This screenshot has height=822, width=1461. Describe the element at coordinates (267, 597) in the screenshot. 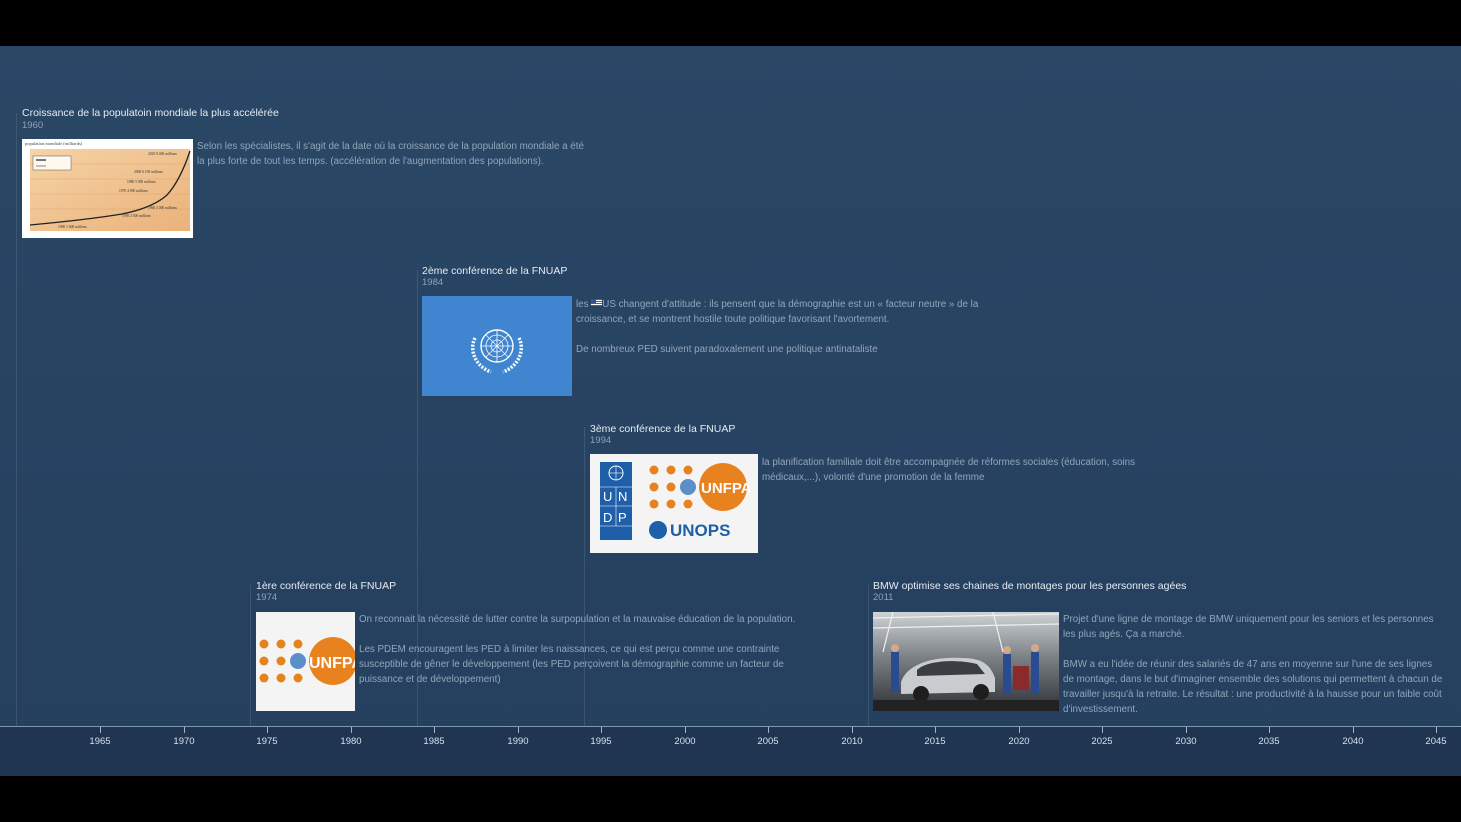

I see `event-year: 1974` at that location.